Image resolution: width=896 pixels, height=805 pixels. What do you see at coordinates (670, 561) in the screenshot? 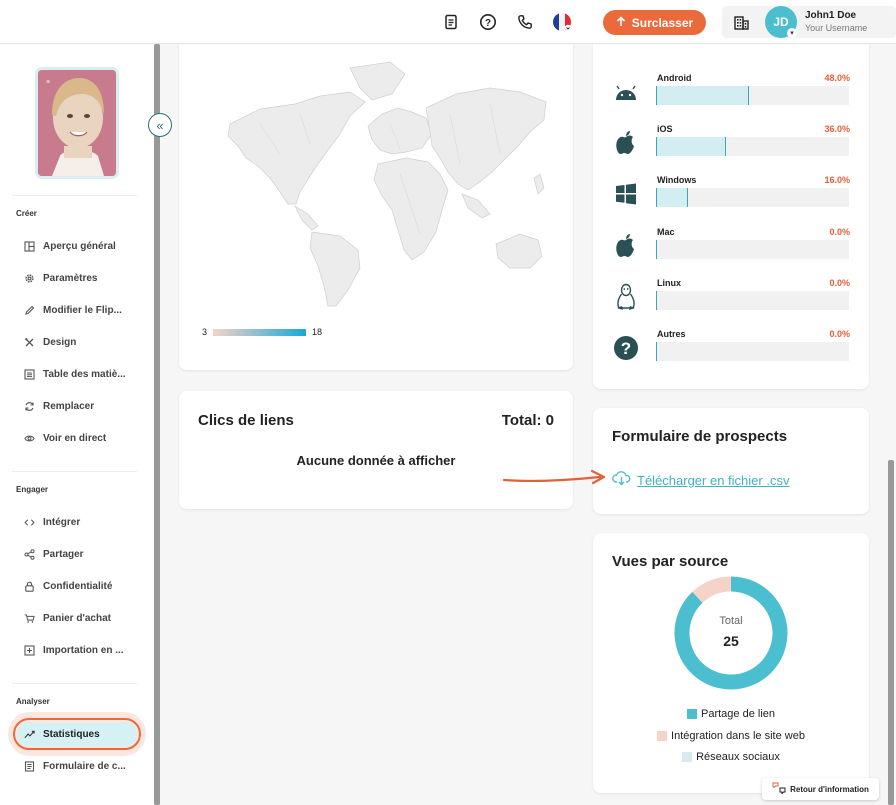
I see `views-by-source-title: Vues par source` at bounding box center [670, 561].